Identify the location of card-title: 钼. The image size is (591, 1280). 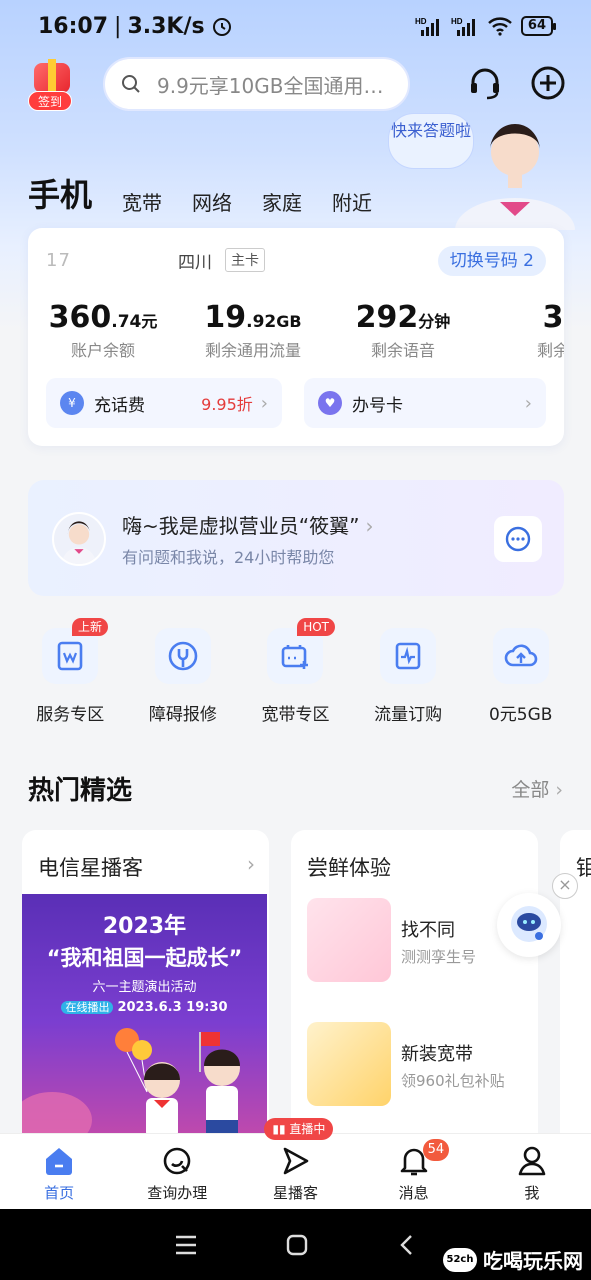
(583, 868).